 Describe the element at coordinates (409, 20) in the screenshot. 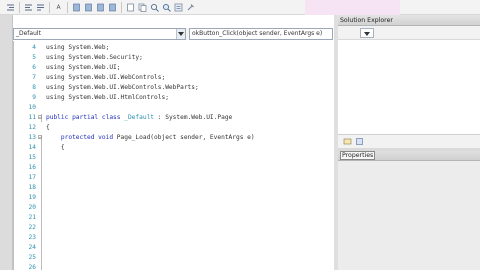

I see `solution-explorer-title: Solution Explorer` at that location.